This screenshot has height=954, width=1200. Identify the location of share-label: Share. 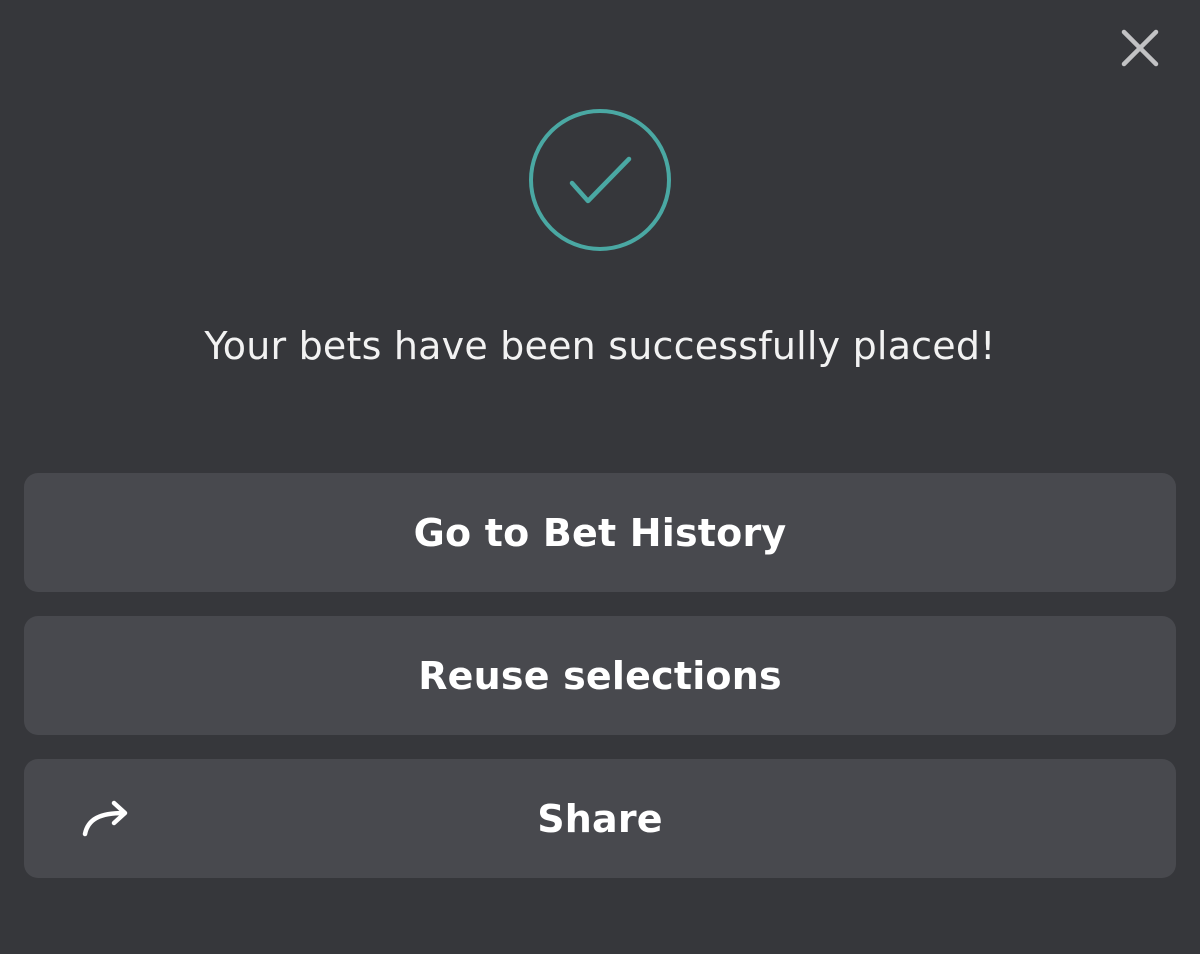
(600, 818).